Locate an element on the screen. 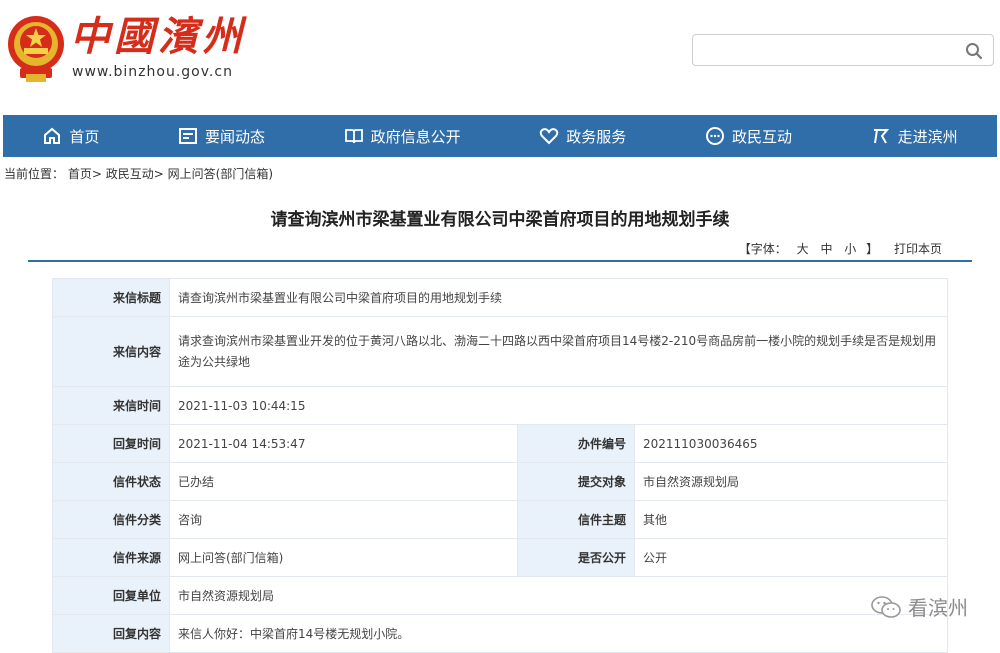 Image resolution: width=1000 pixels, height=653 pixels. nav-item-label: 政府信息公开 is located at coordinates (415, 136).